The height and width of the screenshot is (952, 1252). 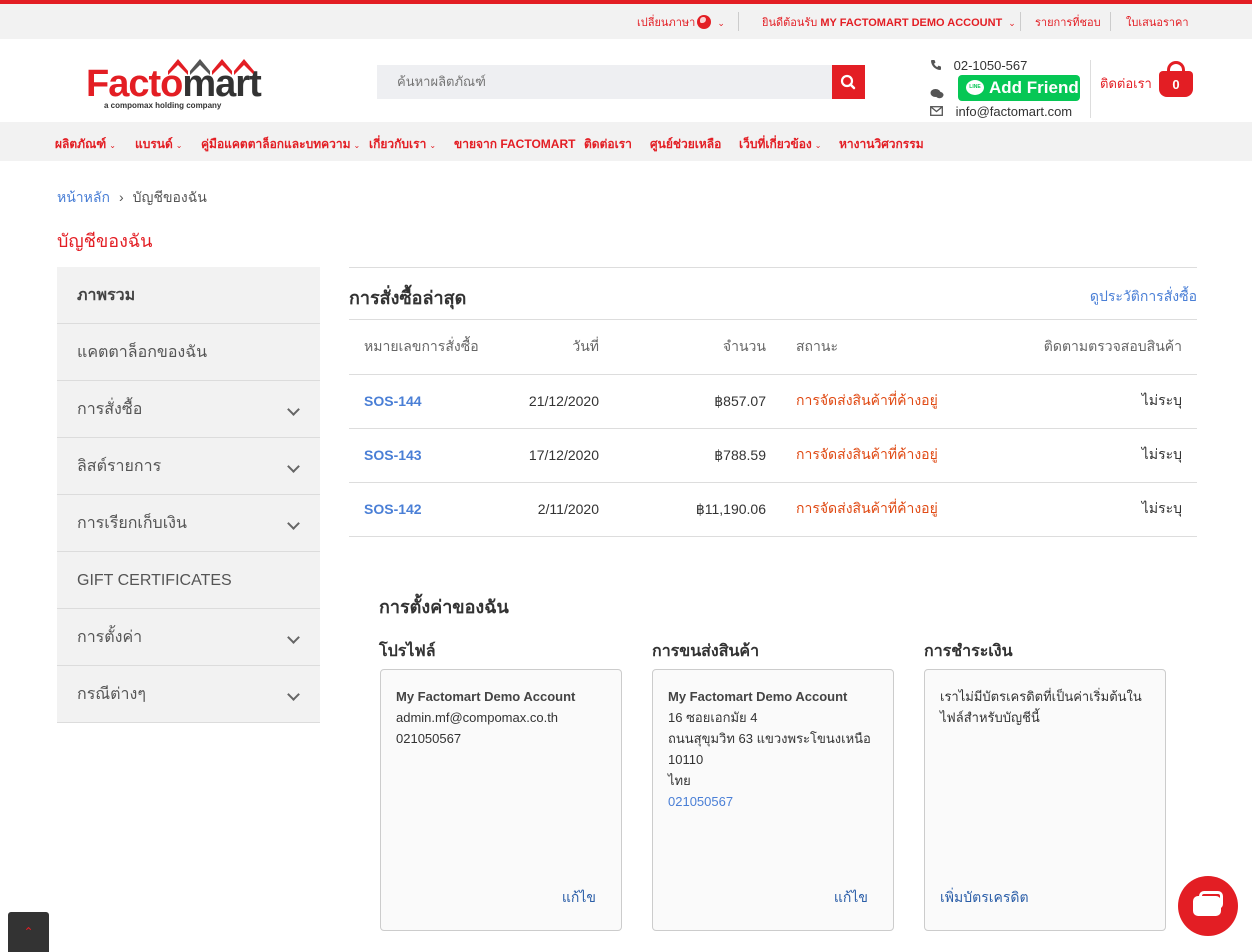 I want to click on profile-email: admin.mf@compomax.co.th, so click(x=477, y=717).